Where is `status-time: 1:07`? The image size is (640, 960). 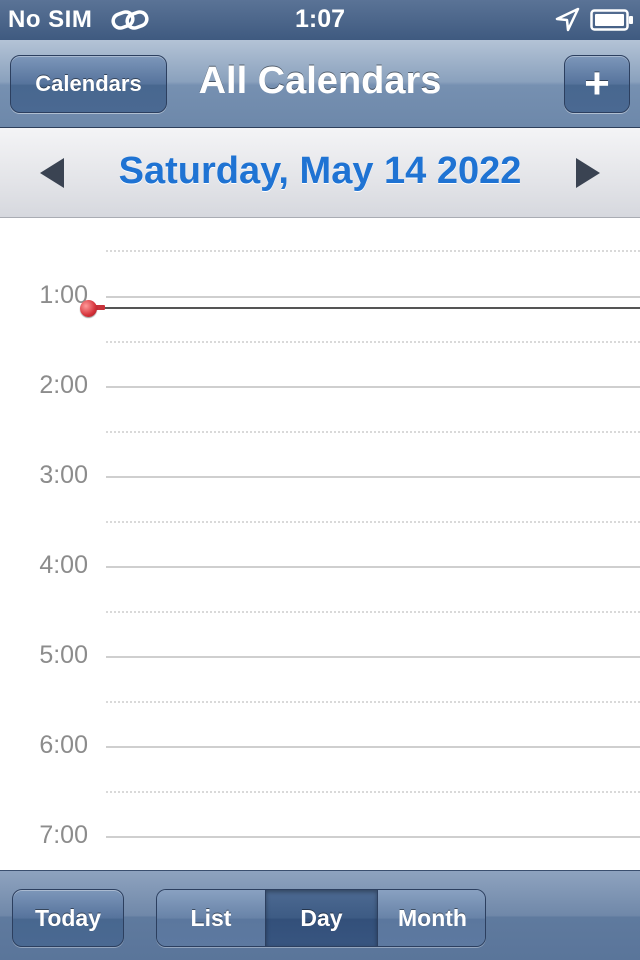 status-time: 1:07 is located at coordinates (320, 19).